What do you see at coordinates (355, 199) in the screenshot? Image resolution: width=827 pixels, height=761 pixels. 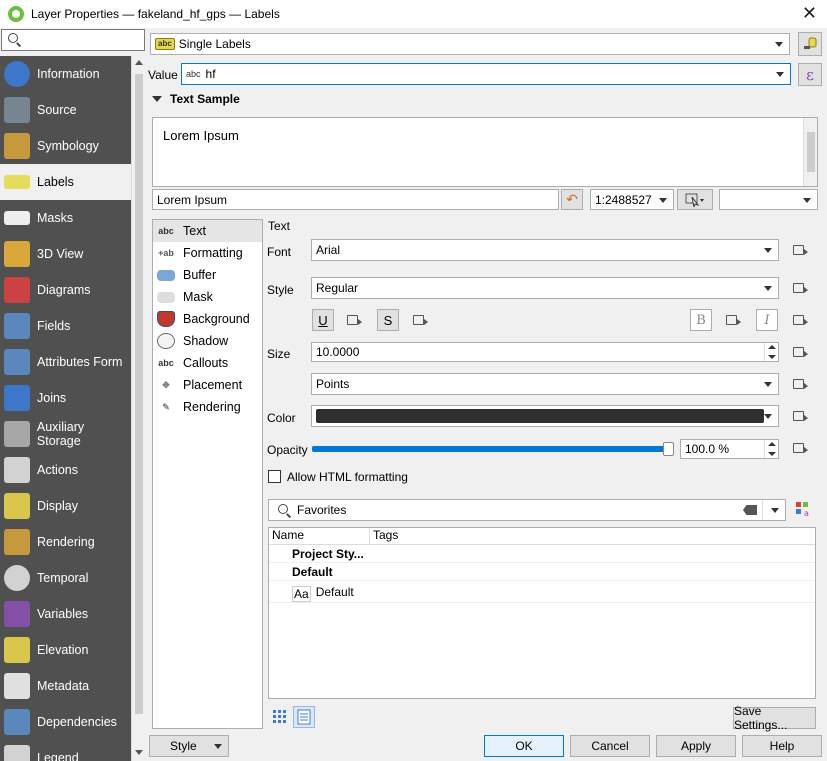 I see `sample-text-input: Lorem Ipsum` at bounding box center [355, 199].